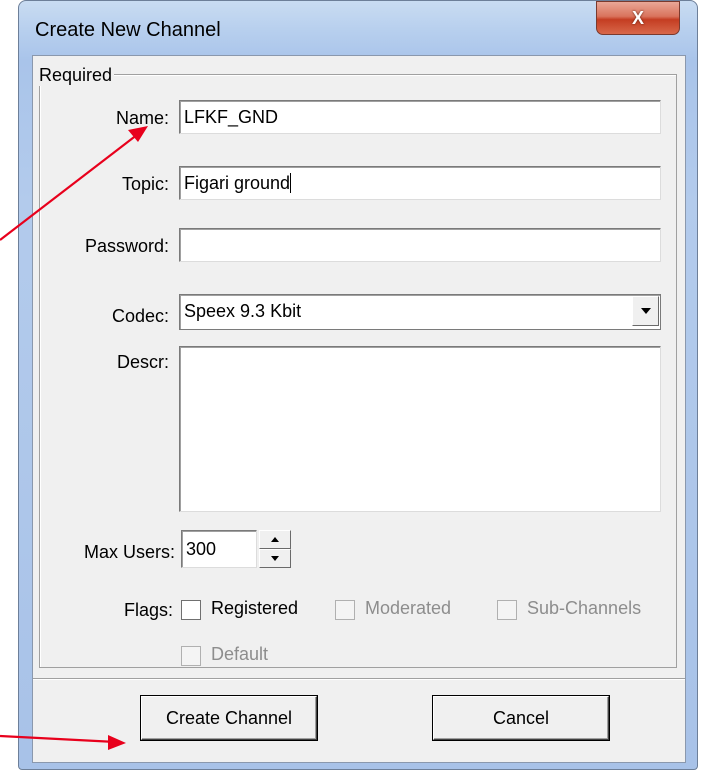  I want to click on annotation-arrow-create, so click(63, 742).